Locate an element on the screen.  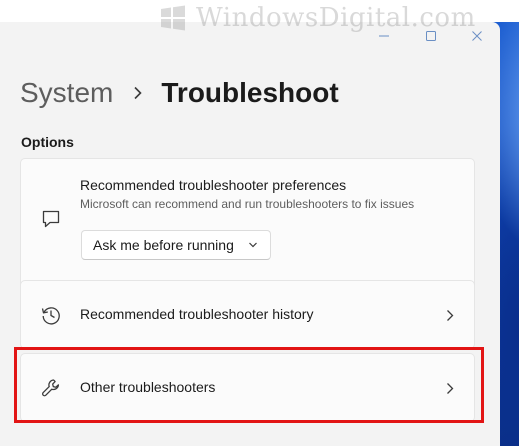
breadcrumb-separator-icon is located at coordinates (138, 93).